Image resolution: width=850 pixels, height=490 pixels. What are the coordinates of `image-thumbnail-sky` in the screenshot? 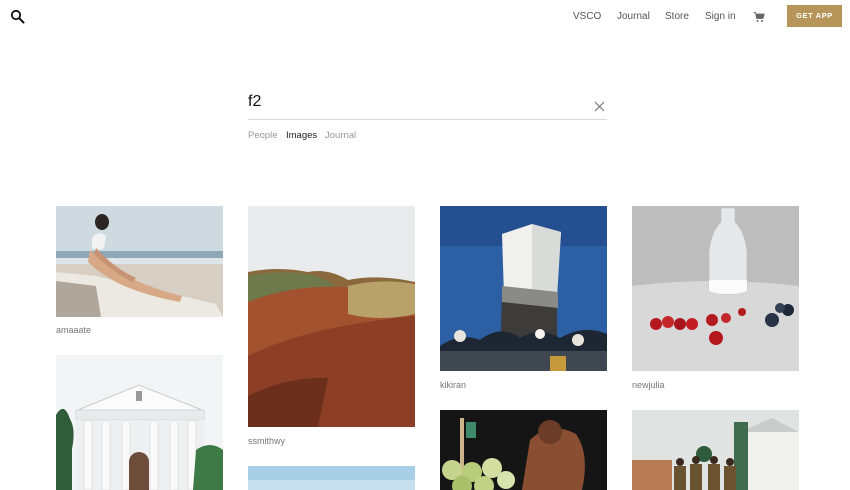 It's located at (331, 478).